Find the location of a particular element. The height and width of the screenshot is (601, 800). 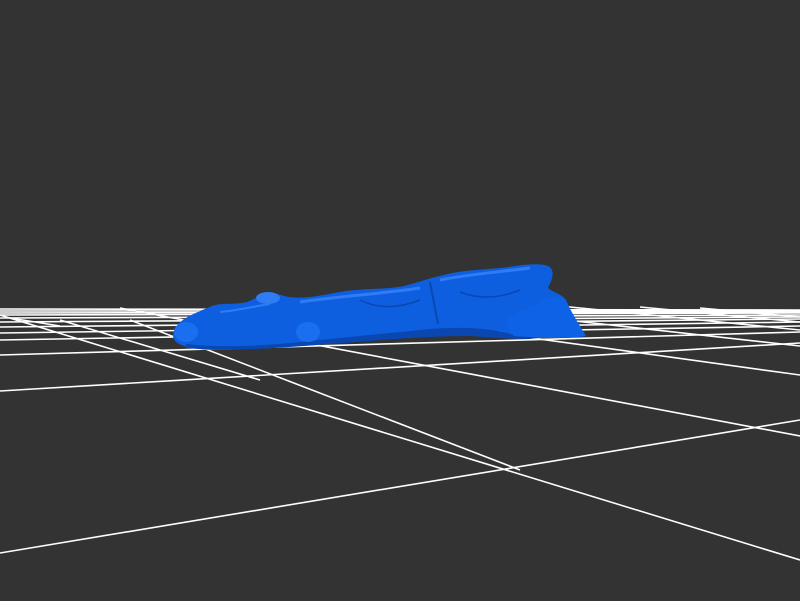

log-end-knot is located at coordinates (186, 332).